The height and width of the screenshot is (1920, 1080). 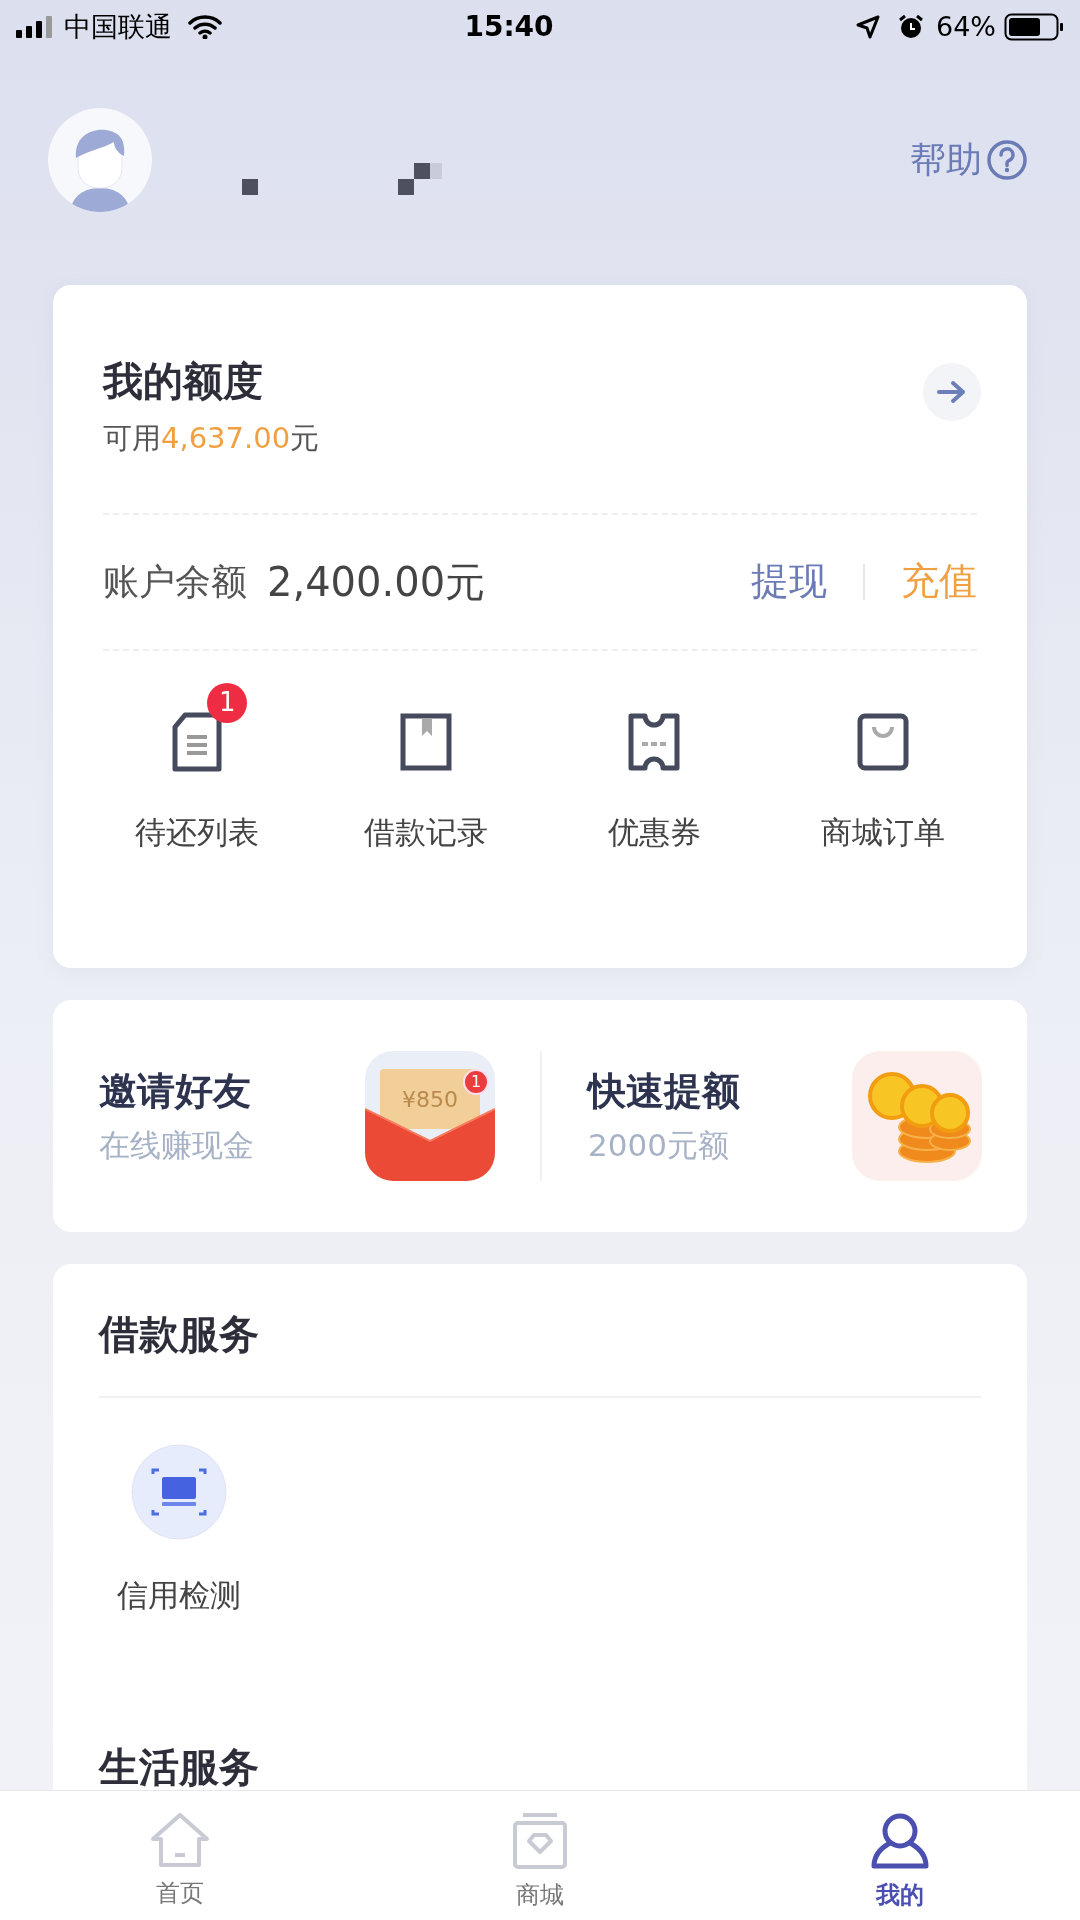 What do you see at coordinates (900, 1841) in the screenshot?
I see `person-icon` at bounding box center [900, 1841].